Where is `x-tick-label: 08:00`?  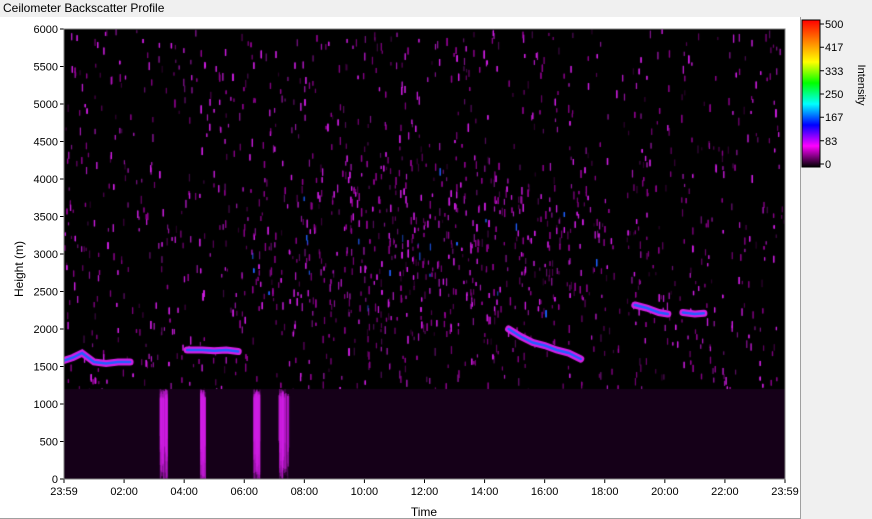 x-tick-label: 08:00 is located at coordinates (305, 492).